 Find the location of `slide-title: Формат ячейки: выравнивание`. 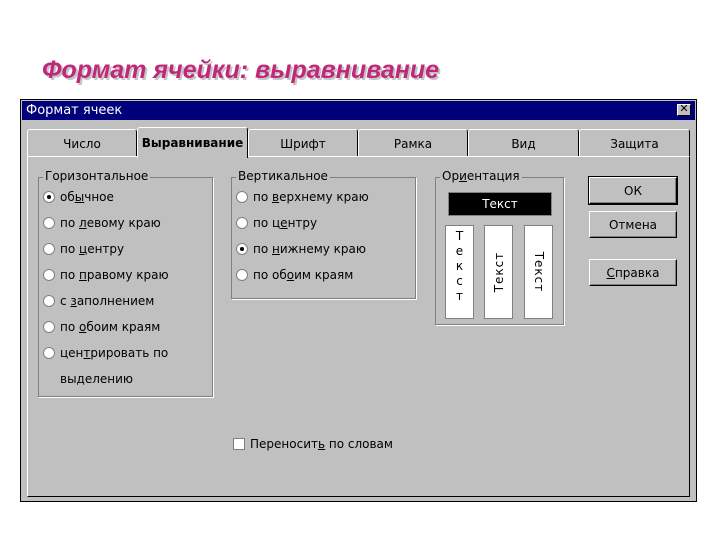

slide-title: Формат ячейки: выравнивание is located at coordinates (241, 70).